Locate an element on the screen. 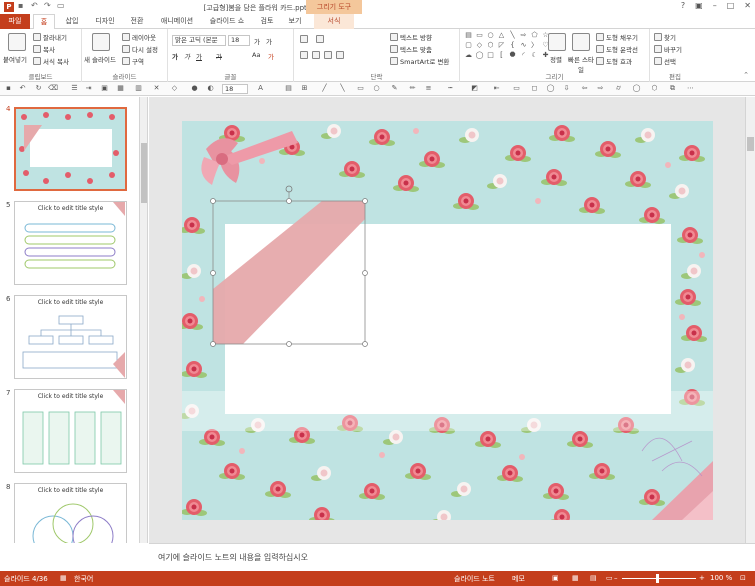 This screenshot has width=755, height=586. minimize-icon: – is located at coordinates (715, 5).